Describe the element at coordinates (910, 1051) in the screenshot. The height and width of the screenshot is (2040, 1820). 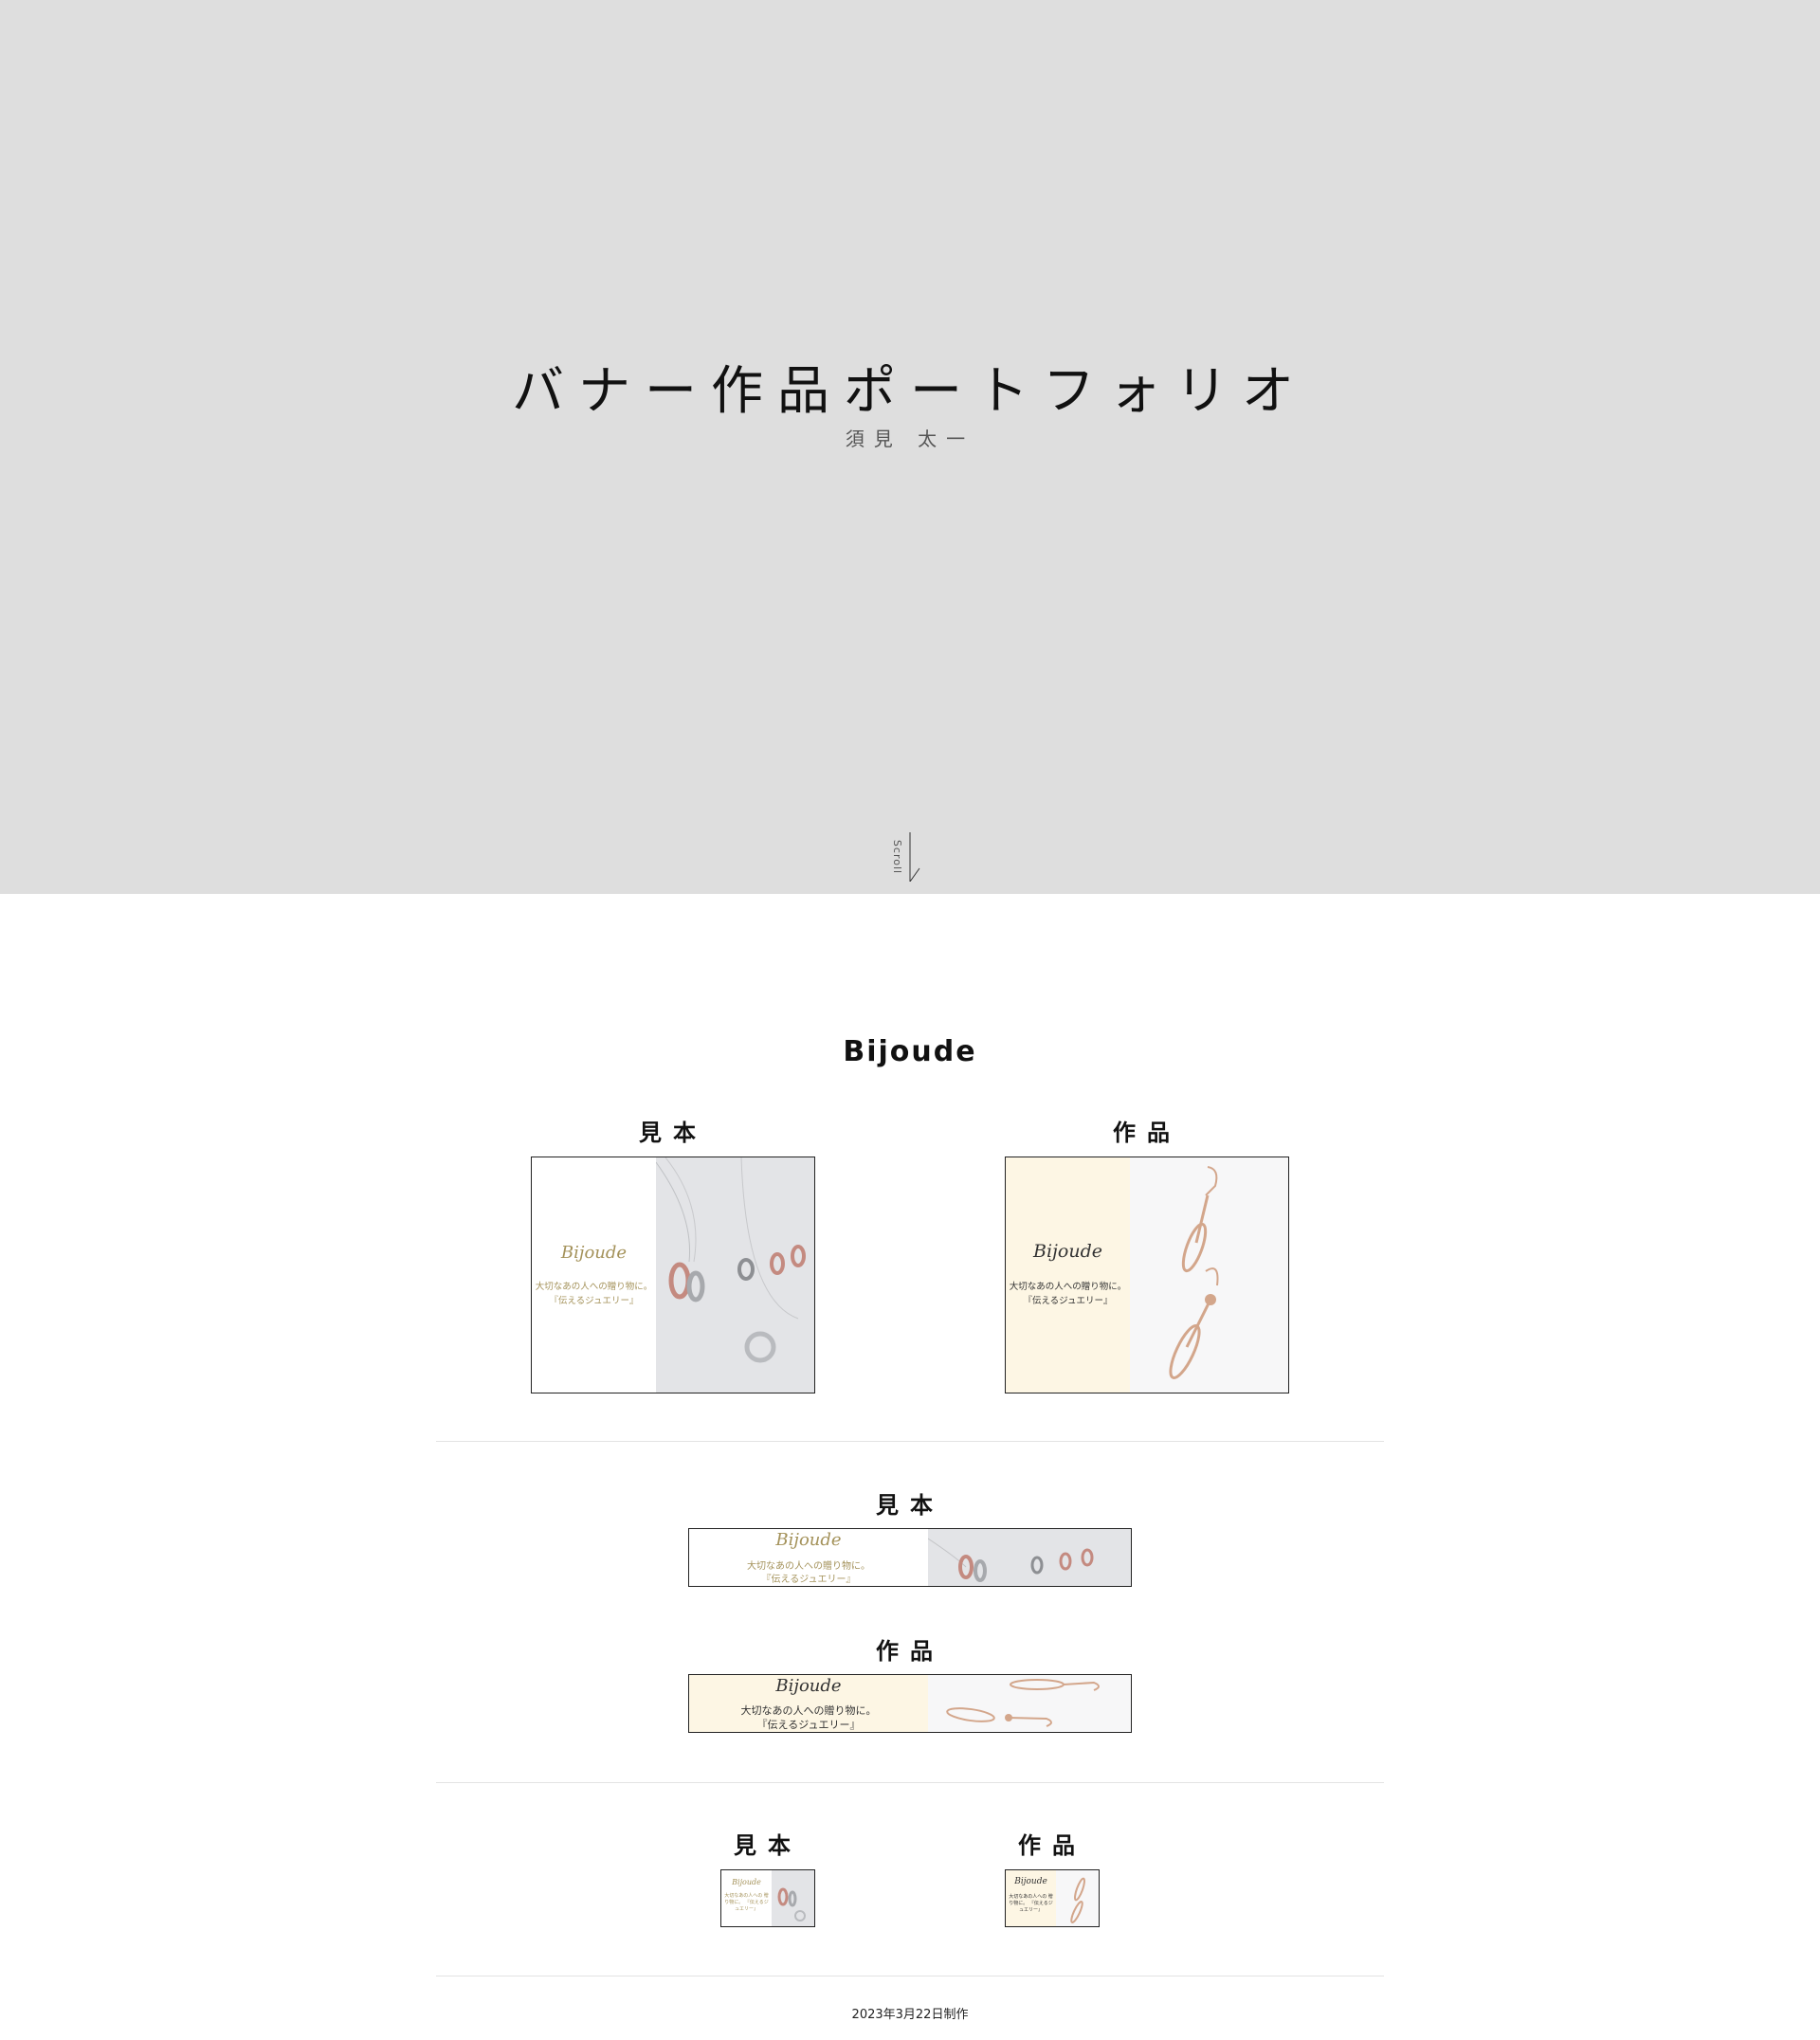
I see `section-title: Bijoude` at that location.